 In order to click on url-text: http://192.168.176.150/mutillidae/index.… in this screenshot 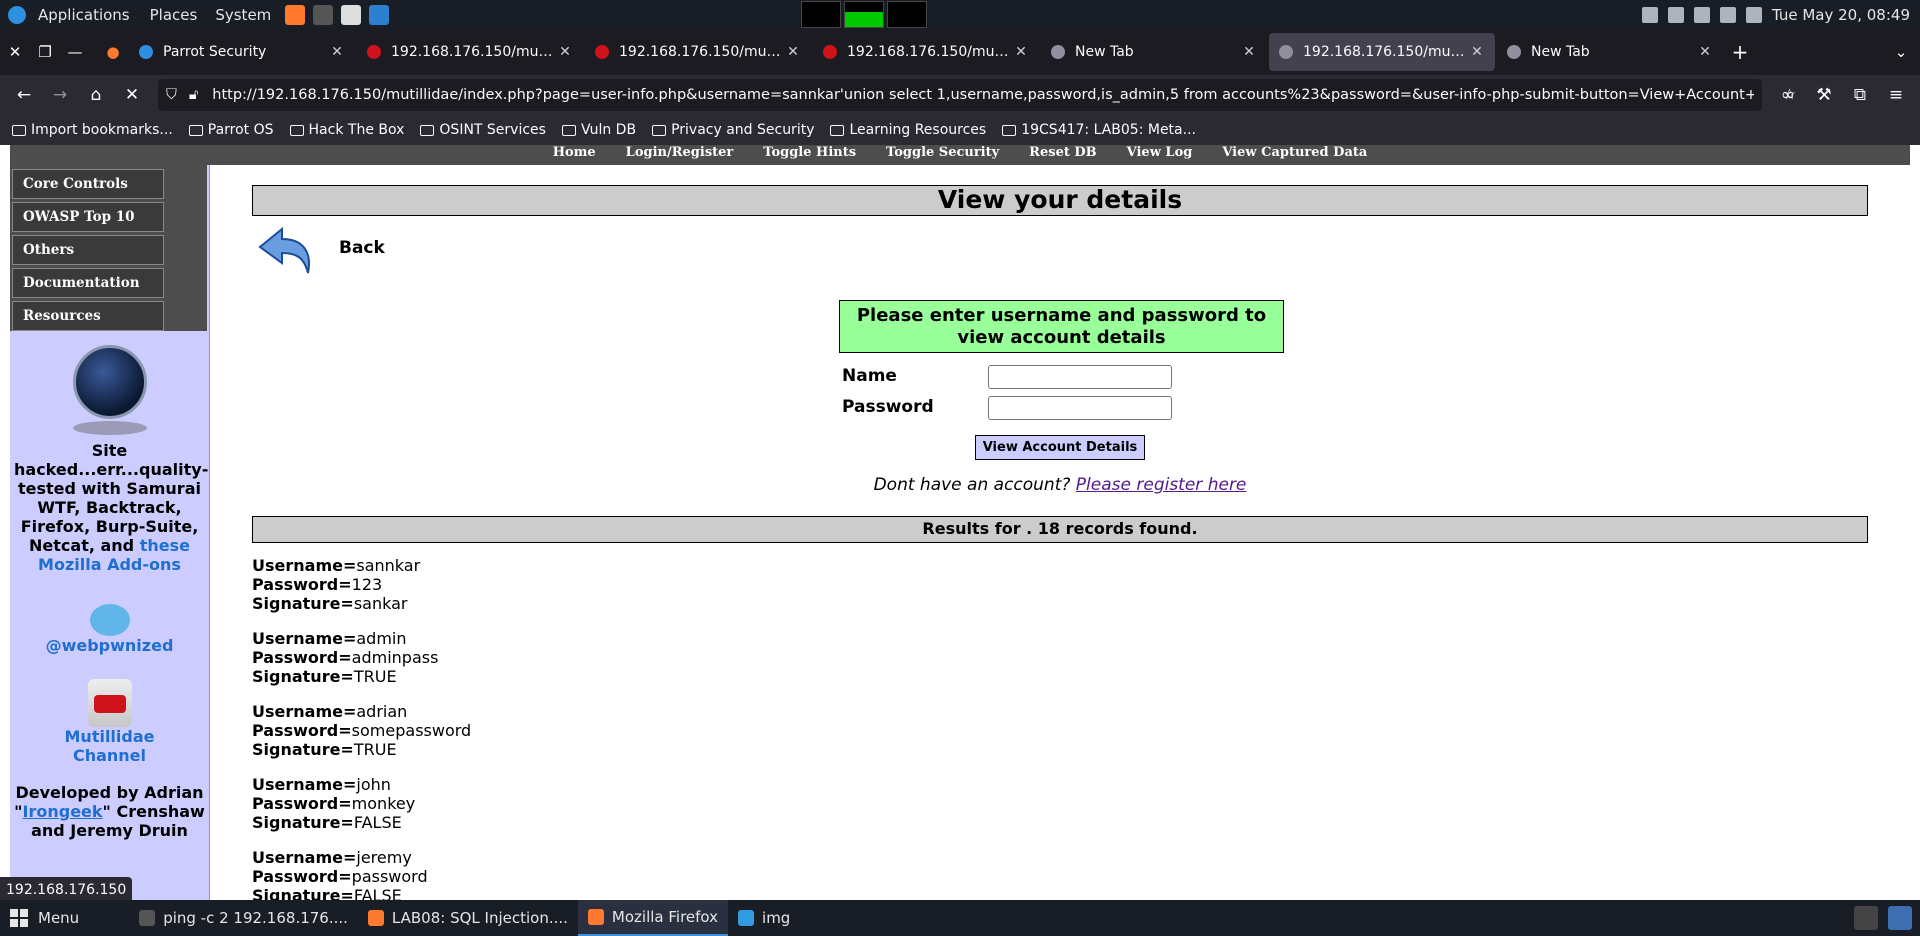, I will do `click(983, 95)`.